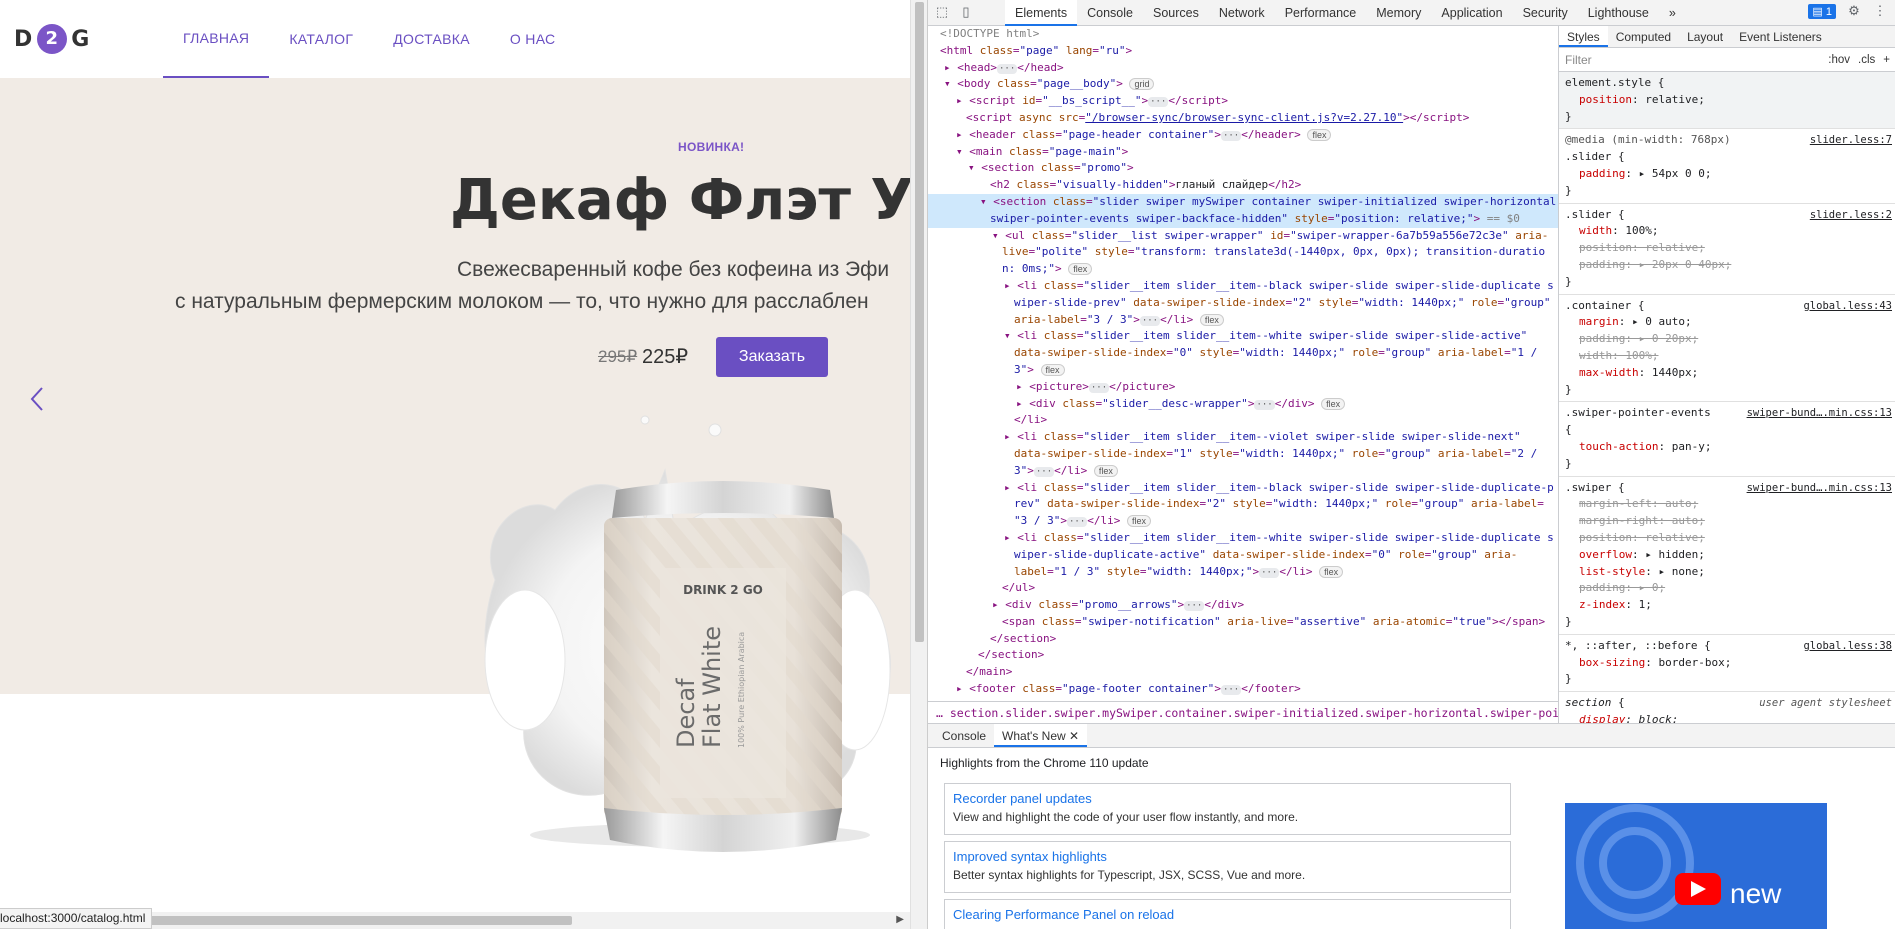  What do you see at coordinates (1880, 11) in the screenshot?
I see `more-options-icon: ⋮` at bounding box center [1880, 11].